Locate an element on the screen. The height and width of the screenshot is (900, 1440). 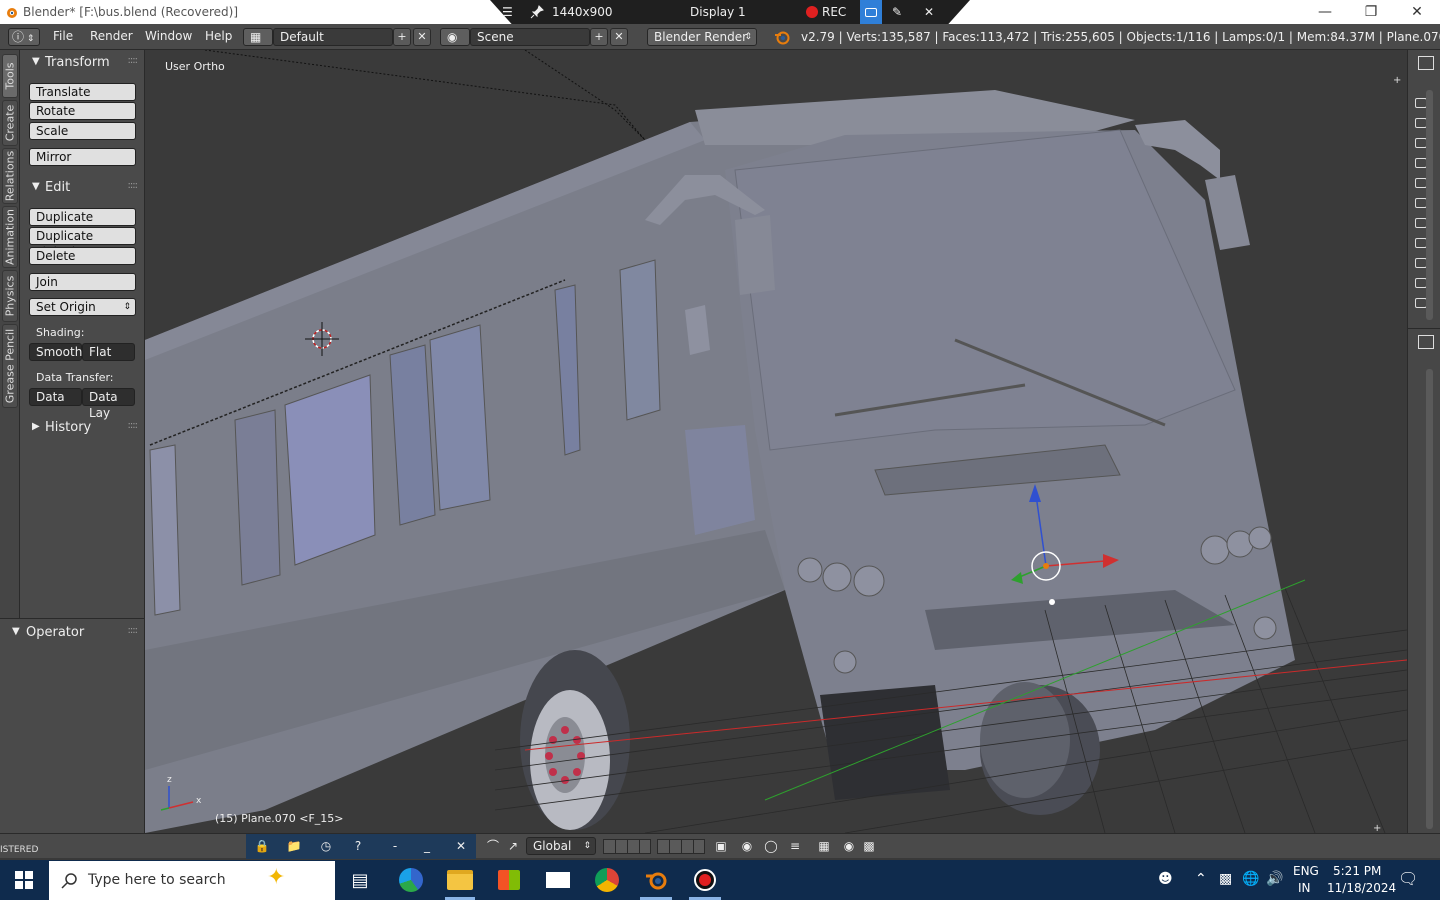
tab-grease-pencil: Grease Pencil is located at coordinates (10, 366).